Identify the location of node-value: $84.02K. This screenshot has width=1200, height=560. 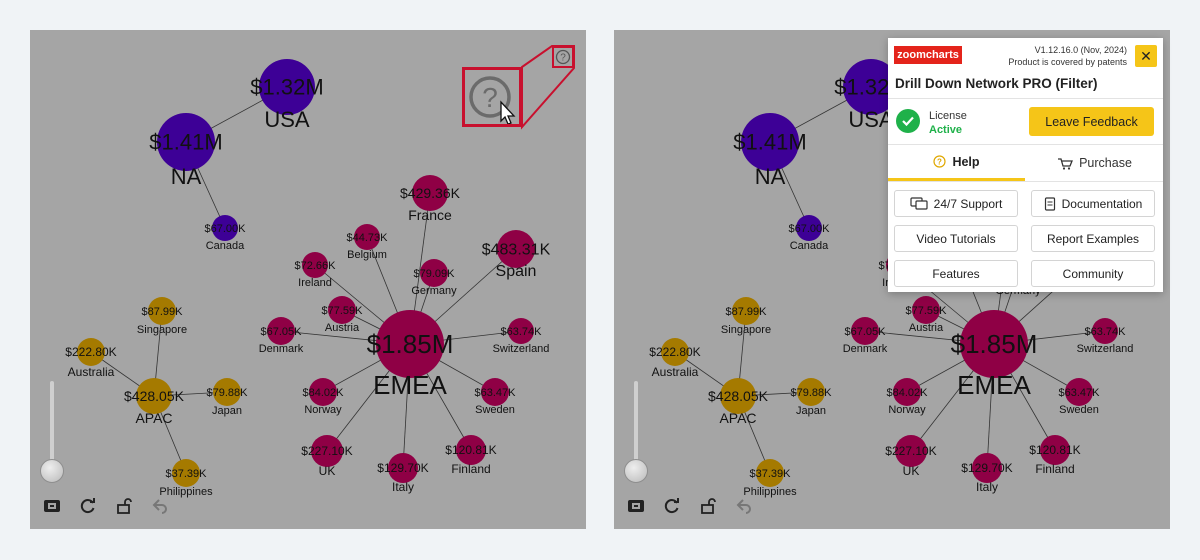
(324, 393).